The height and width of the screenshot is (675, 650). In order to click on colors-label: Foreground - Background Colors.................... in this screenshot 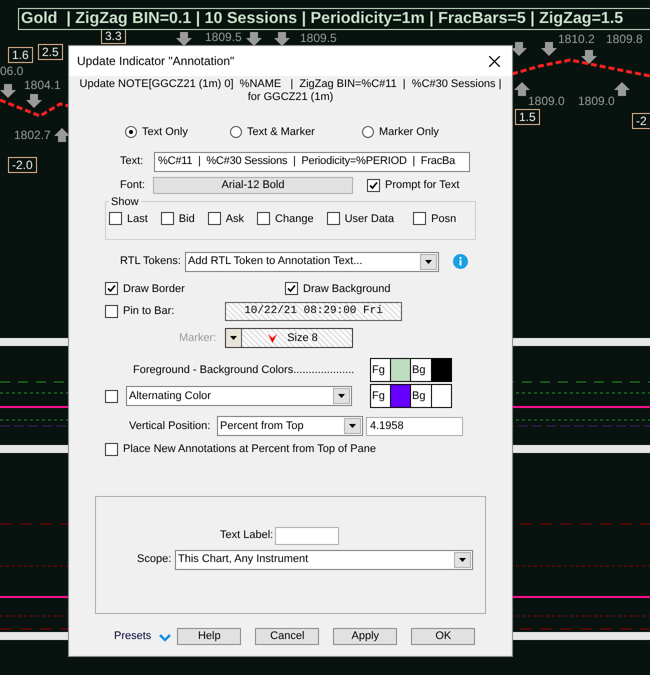, I will do `click(244, 370)`.